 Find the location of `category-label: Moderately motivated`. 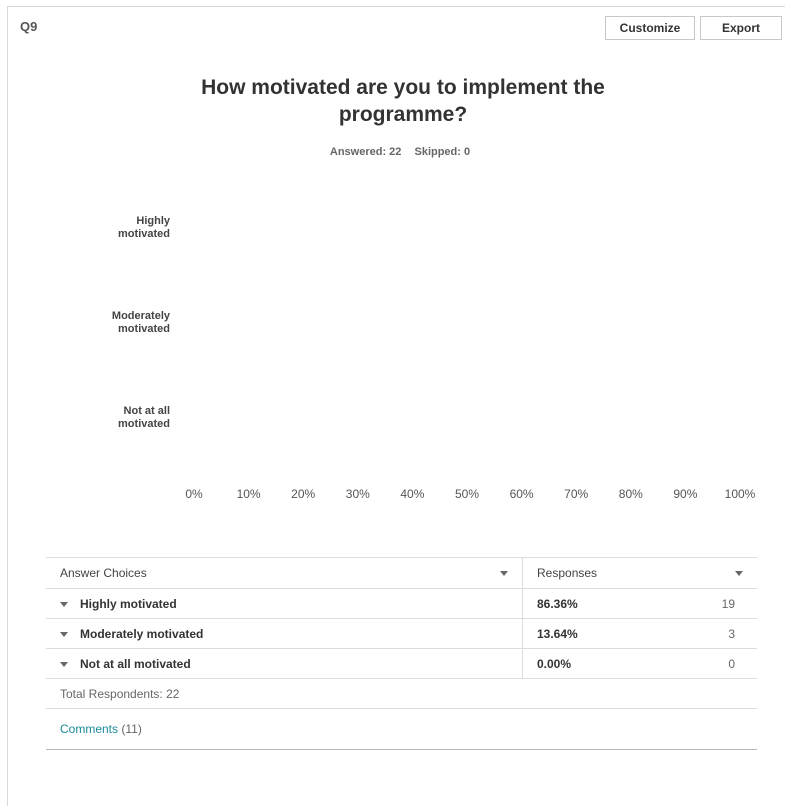

category-label: Moderately motivated is located at coordinates (115, 323).